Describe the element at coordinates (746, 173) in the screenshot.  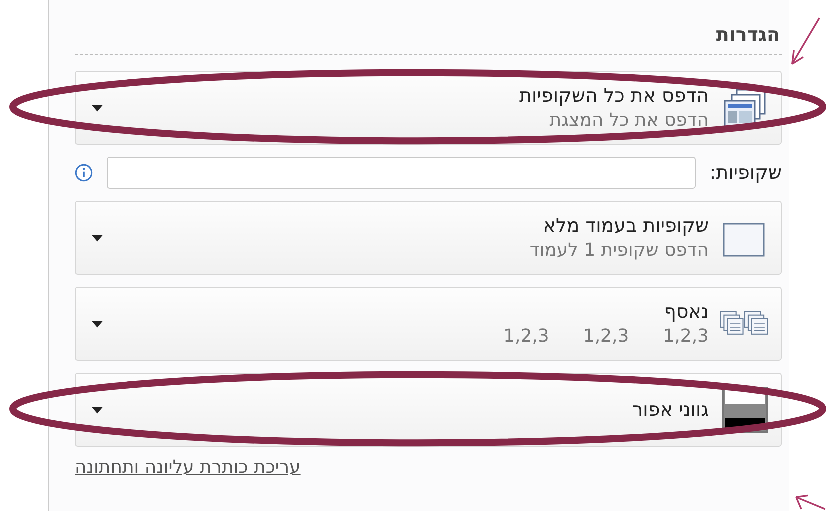
I see `field-label: שקופיות:` at that location.